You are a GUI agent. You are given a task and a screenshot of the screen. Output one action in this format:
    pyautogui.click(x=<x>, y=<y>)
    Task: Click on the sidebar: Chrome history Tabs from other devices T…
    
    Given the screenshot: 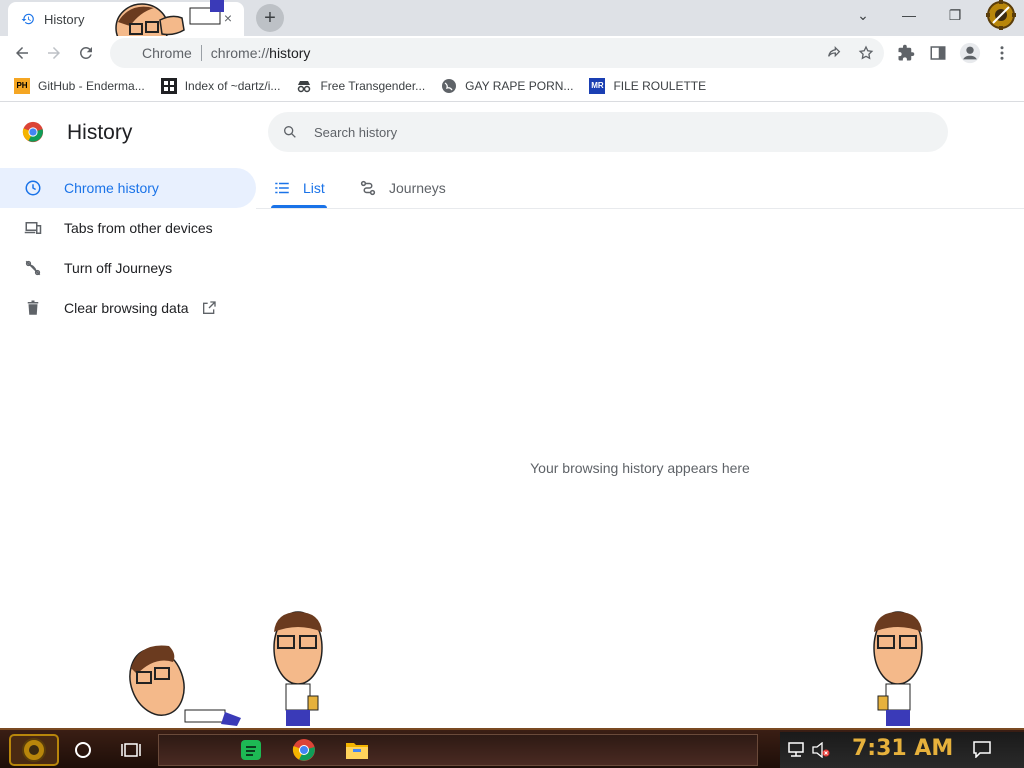 What is the action you would take?
    pyautogui.click(x=128, y=248)
    